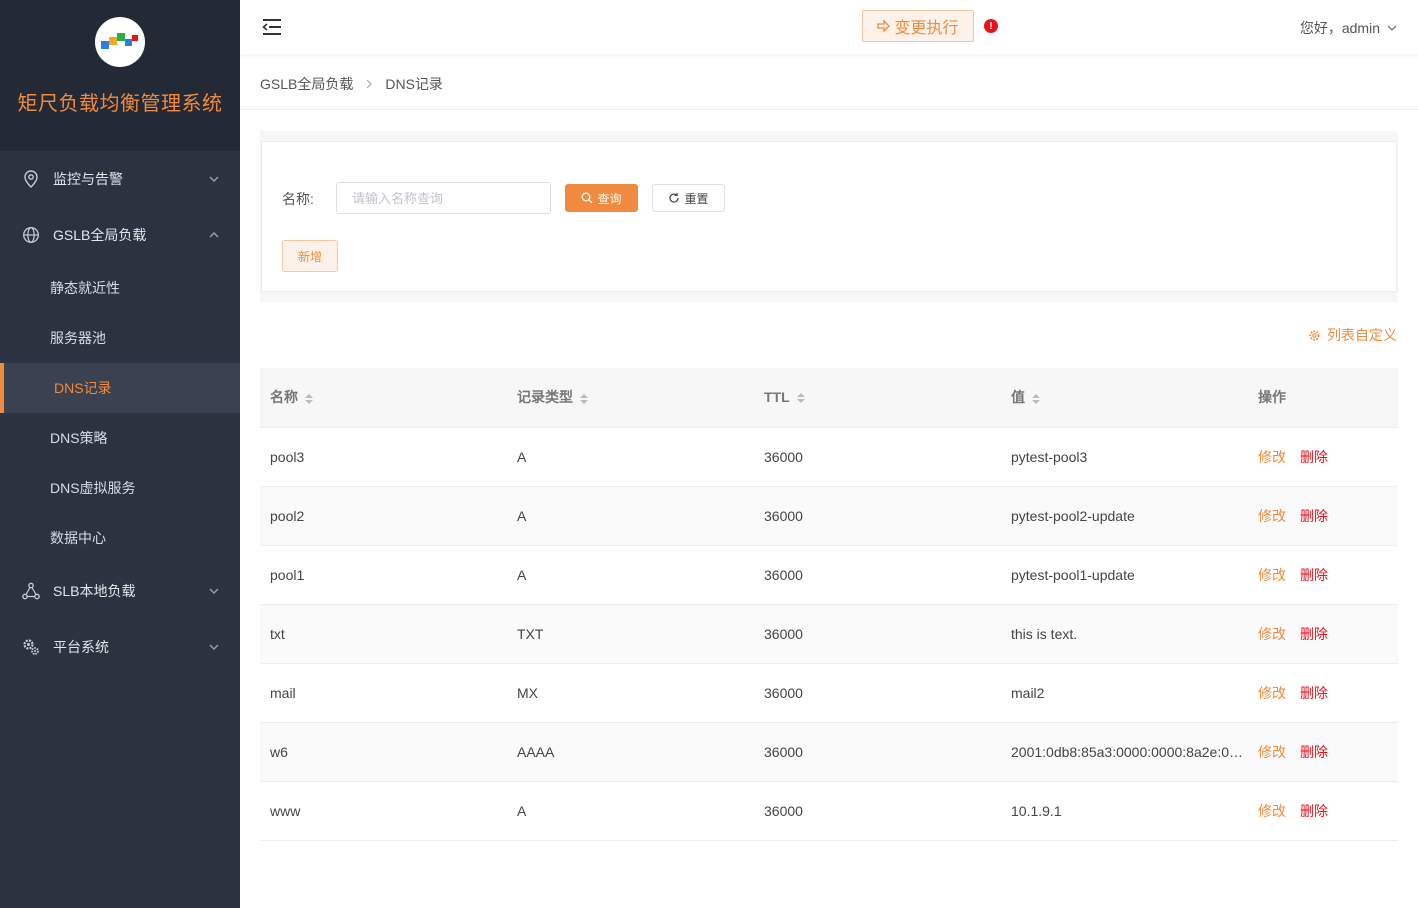  I want to click on change-execute-label: 变更执行, so click(926, 28).